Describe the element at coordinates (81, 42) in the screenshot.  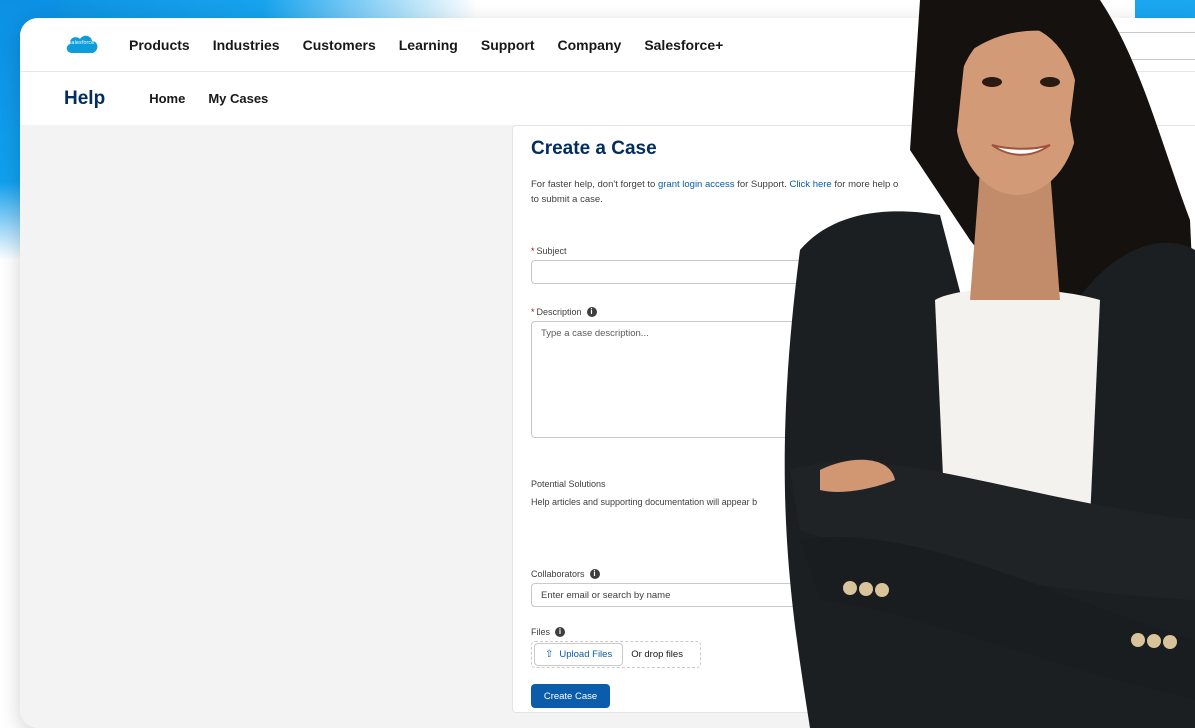
I see `logo-text: salesforce` at that location.